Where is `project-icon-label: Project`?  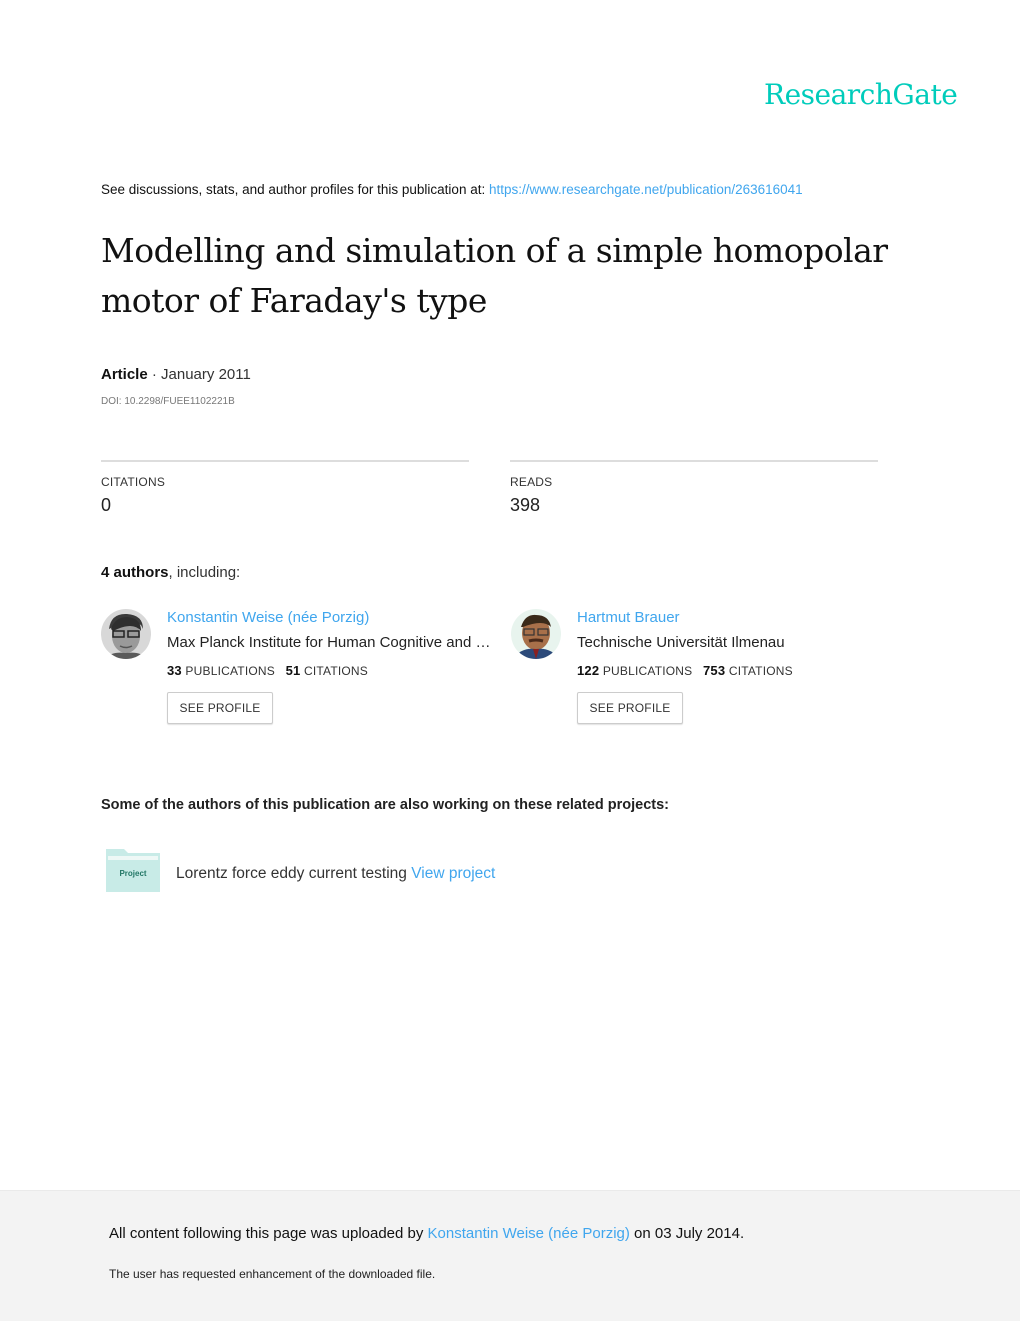
project-icon-label: Project is located at coordinates (133, 873).